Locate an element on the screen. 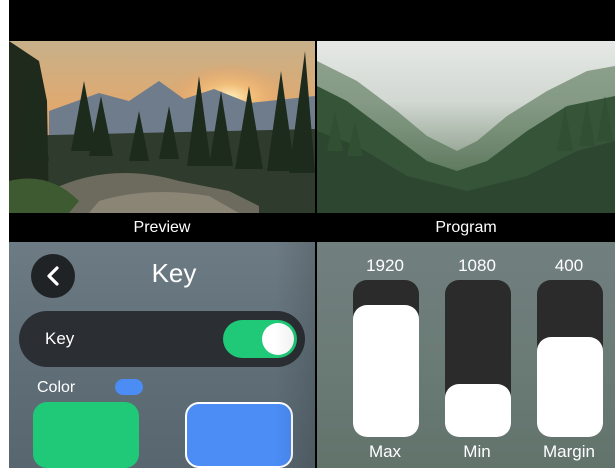 Image resolution: width=615 pixels, height=468 pixels. min-label: Min is located at coordinates (477, 451).